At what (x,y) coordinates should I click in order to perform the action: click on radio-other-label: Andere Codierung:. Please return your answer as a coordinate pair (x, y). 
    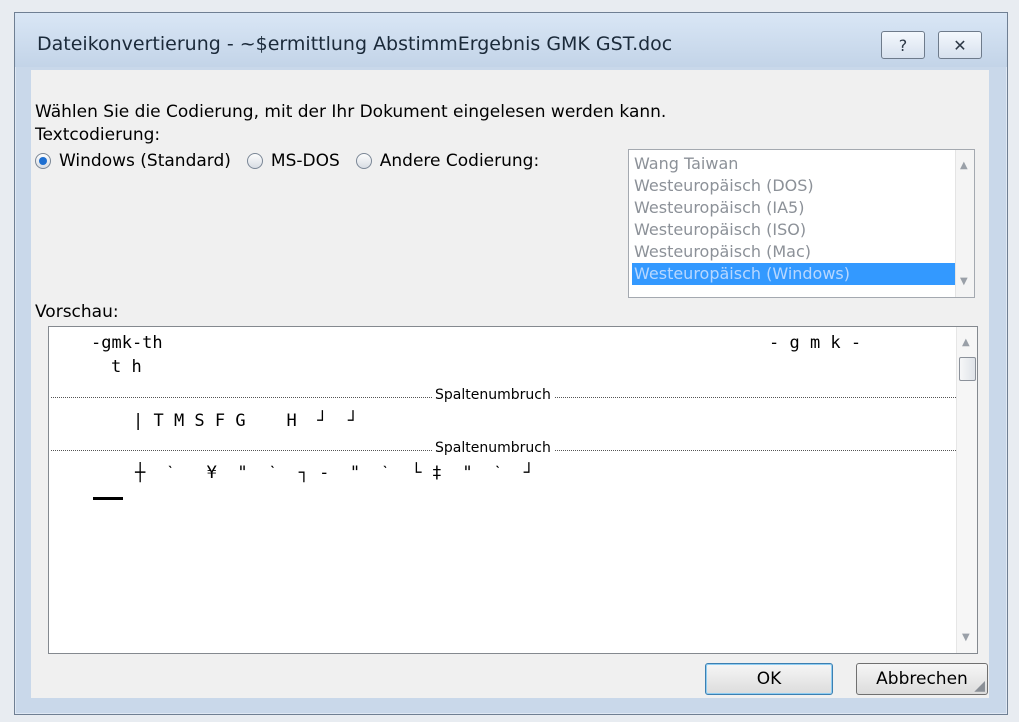
    Looking at the image, I should click on (459, 161).